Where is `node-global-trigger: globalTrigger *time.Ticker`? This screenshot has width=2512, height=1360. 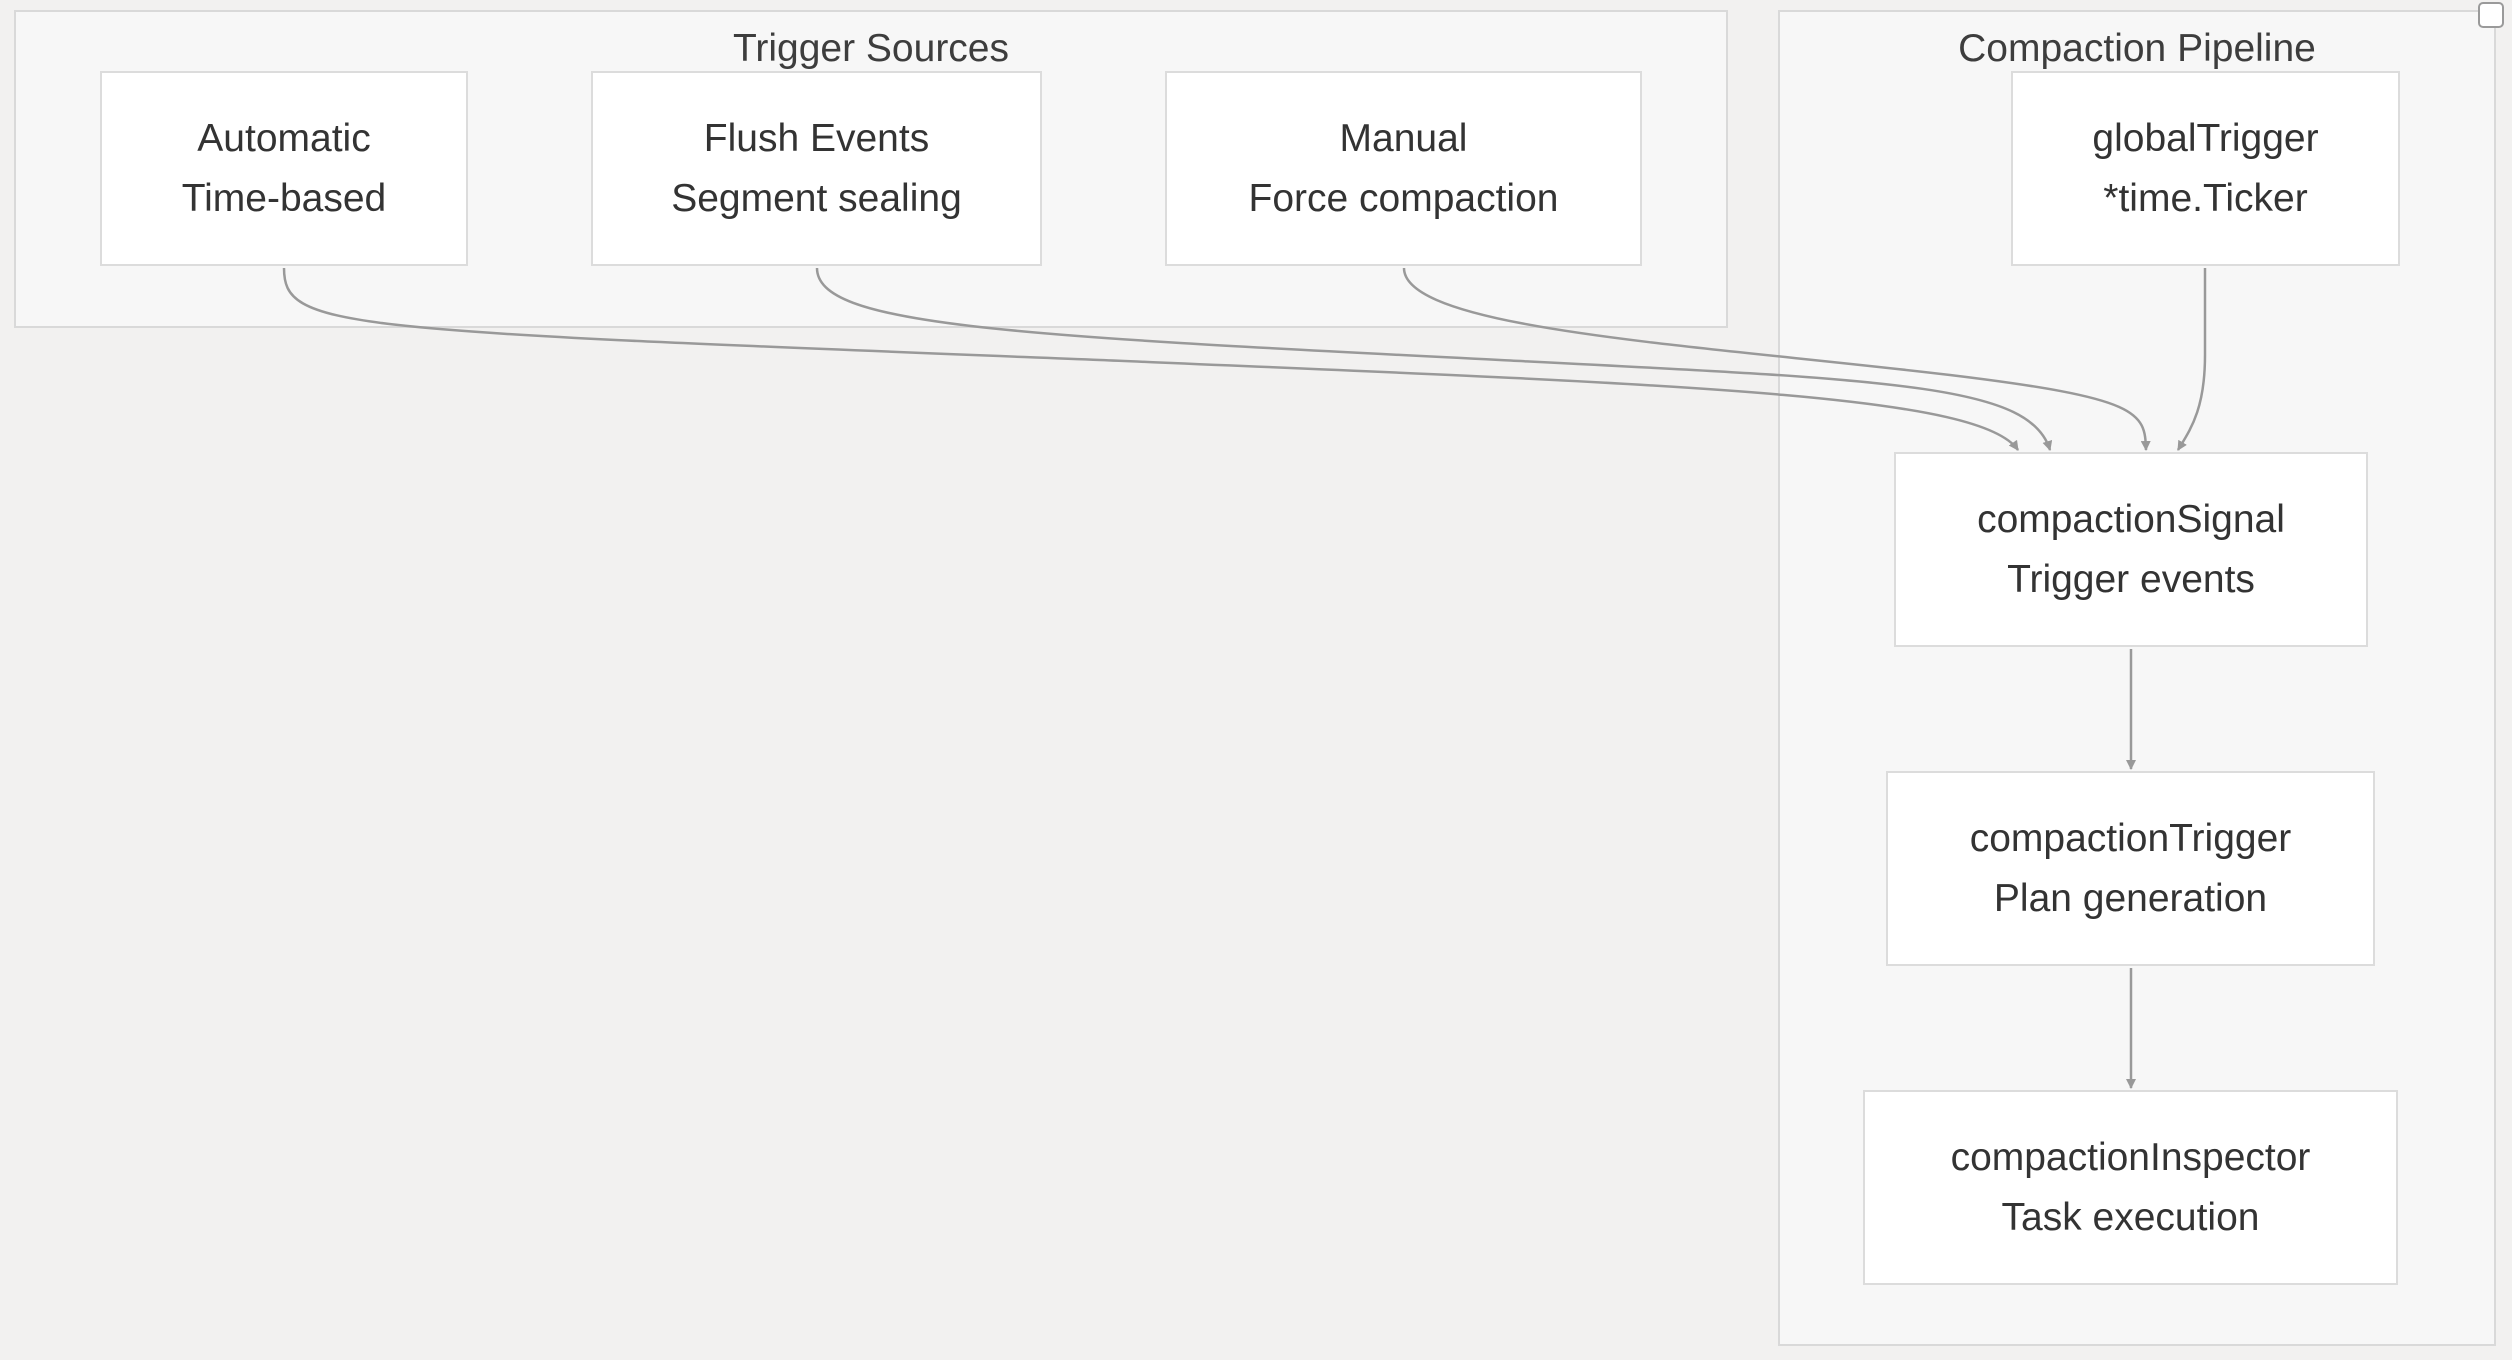
node-global-trigger: globalTrigger *time.Ticker is located at coordinates (2205, 168).